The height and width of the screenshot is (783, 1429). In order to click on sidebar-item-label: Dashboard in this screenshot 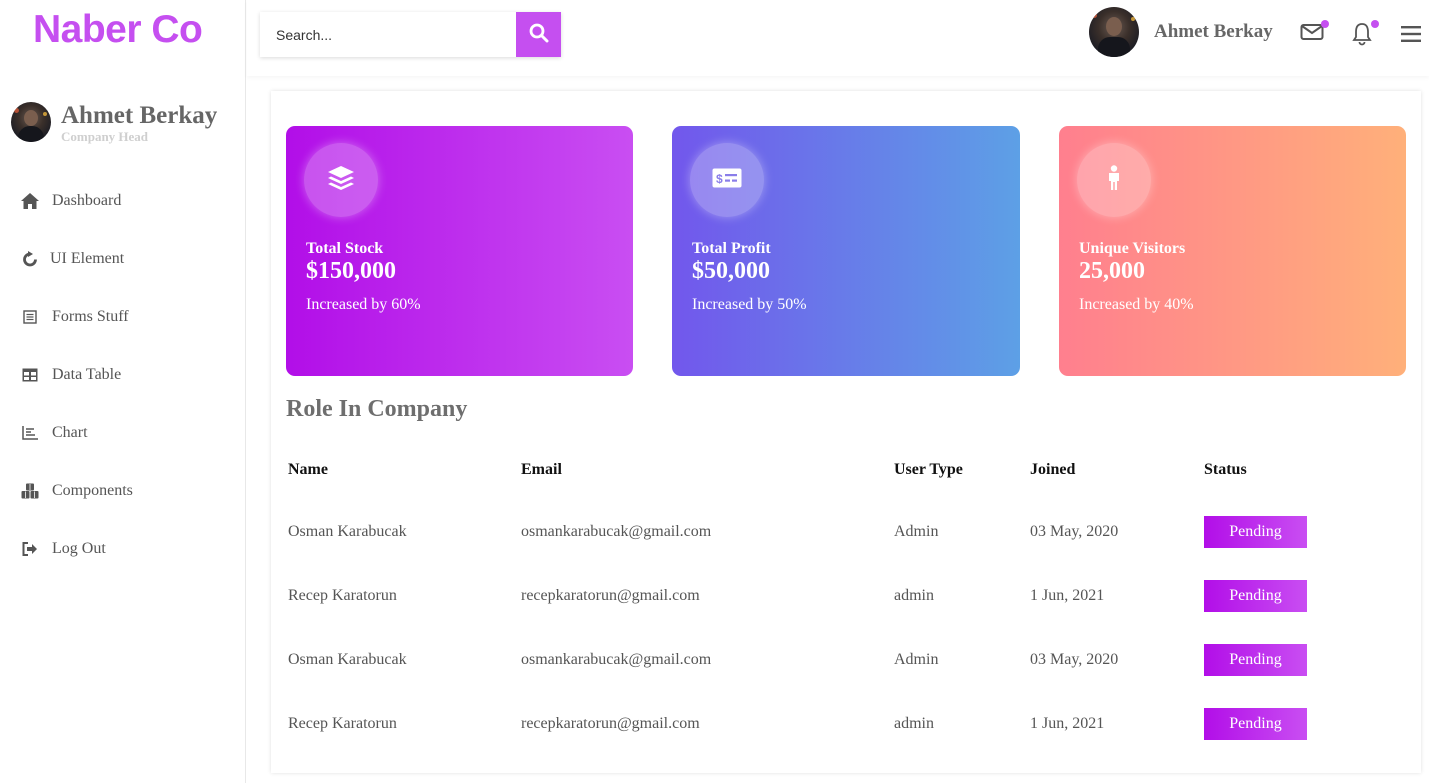, I will do `click(87, 200)`.